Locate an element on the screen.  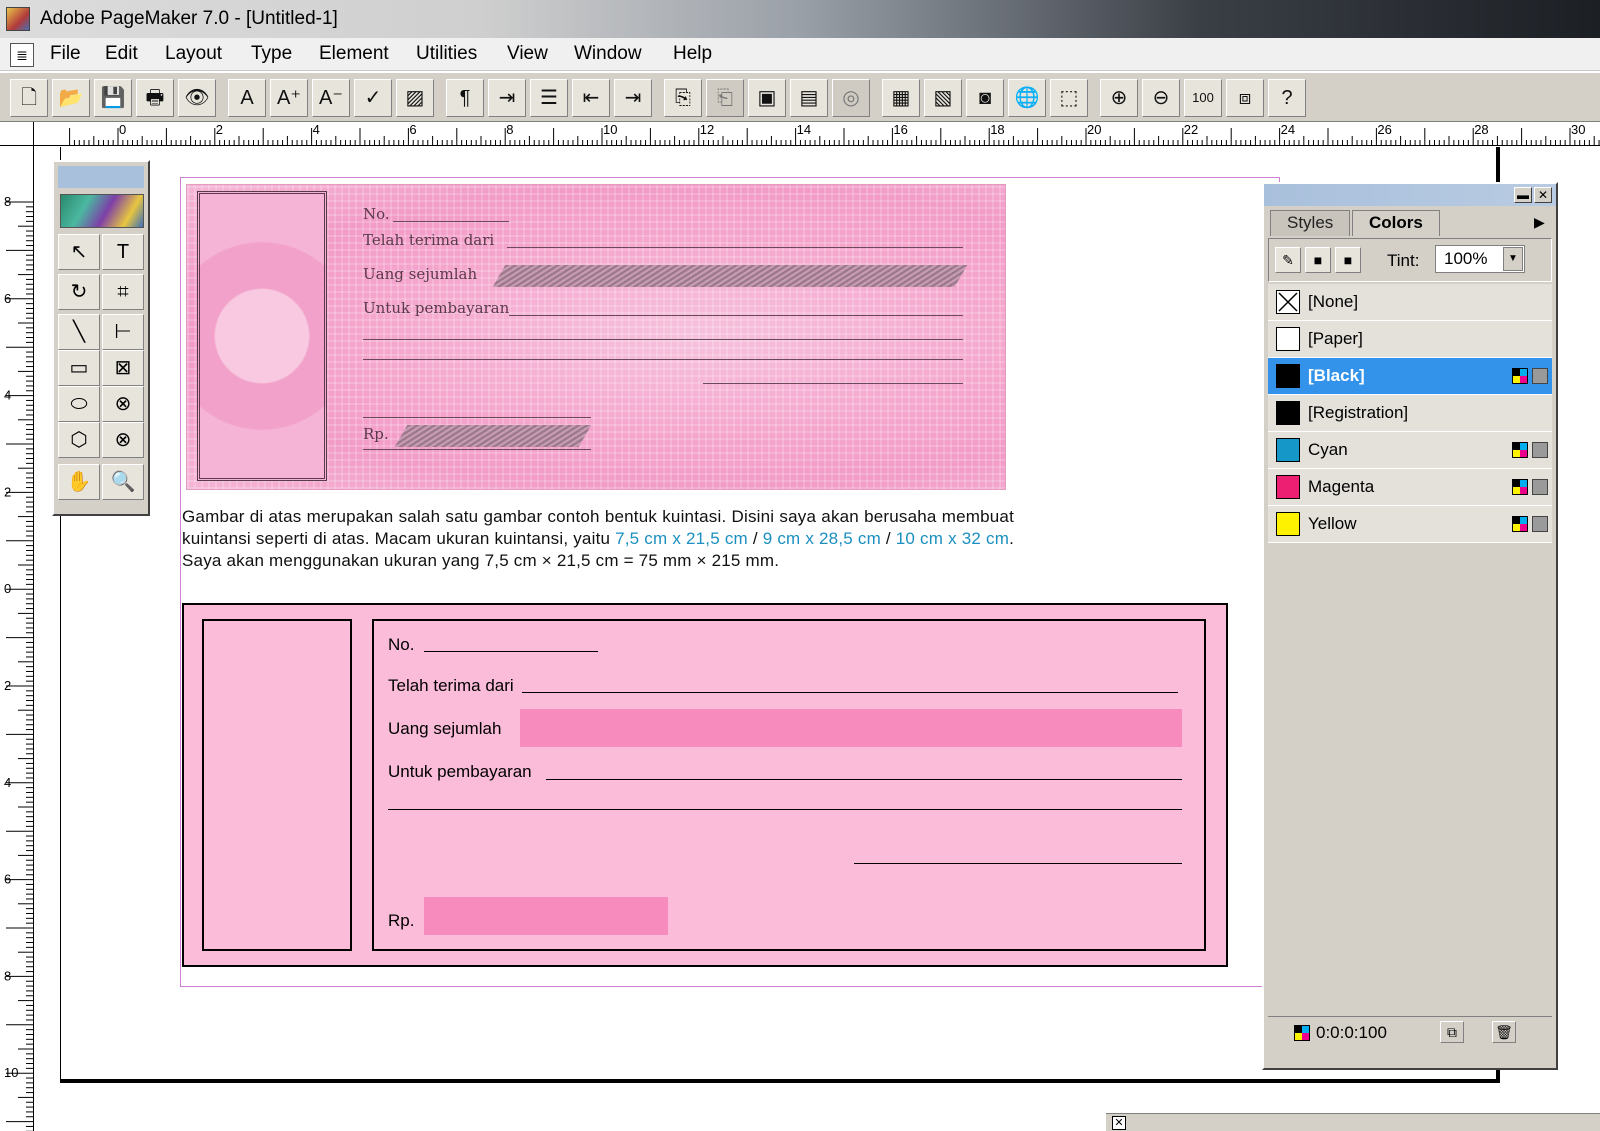
menu-element: Element is located at coordinates (354, 54).